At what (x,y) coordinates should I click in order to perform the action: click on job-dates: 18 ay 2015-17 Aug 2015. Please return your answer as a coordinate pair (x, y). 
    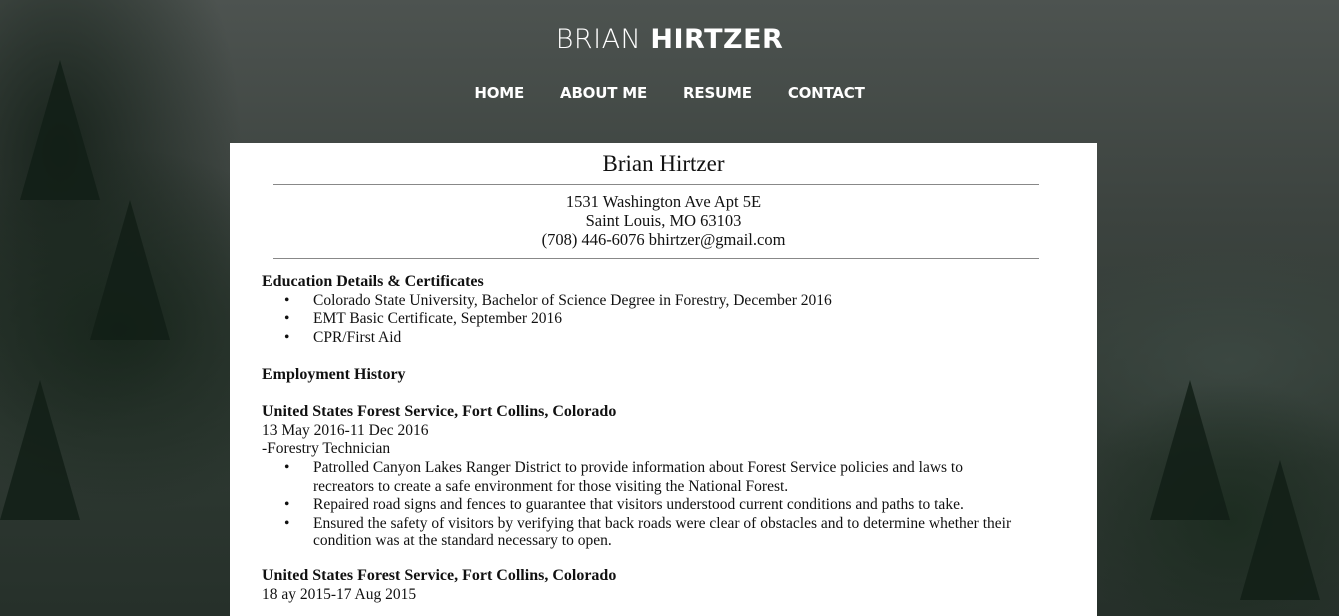
    Looking at the image, I should click on (339, 594).